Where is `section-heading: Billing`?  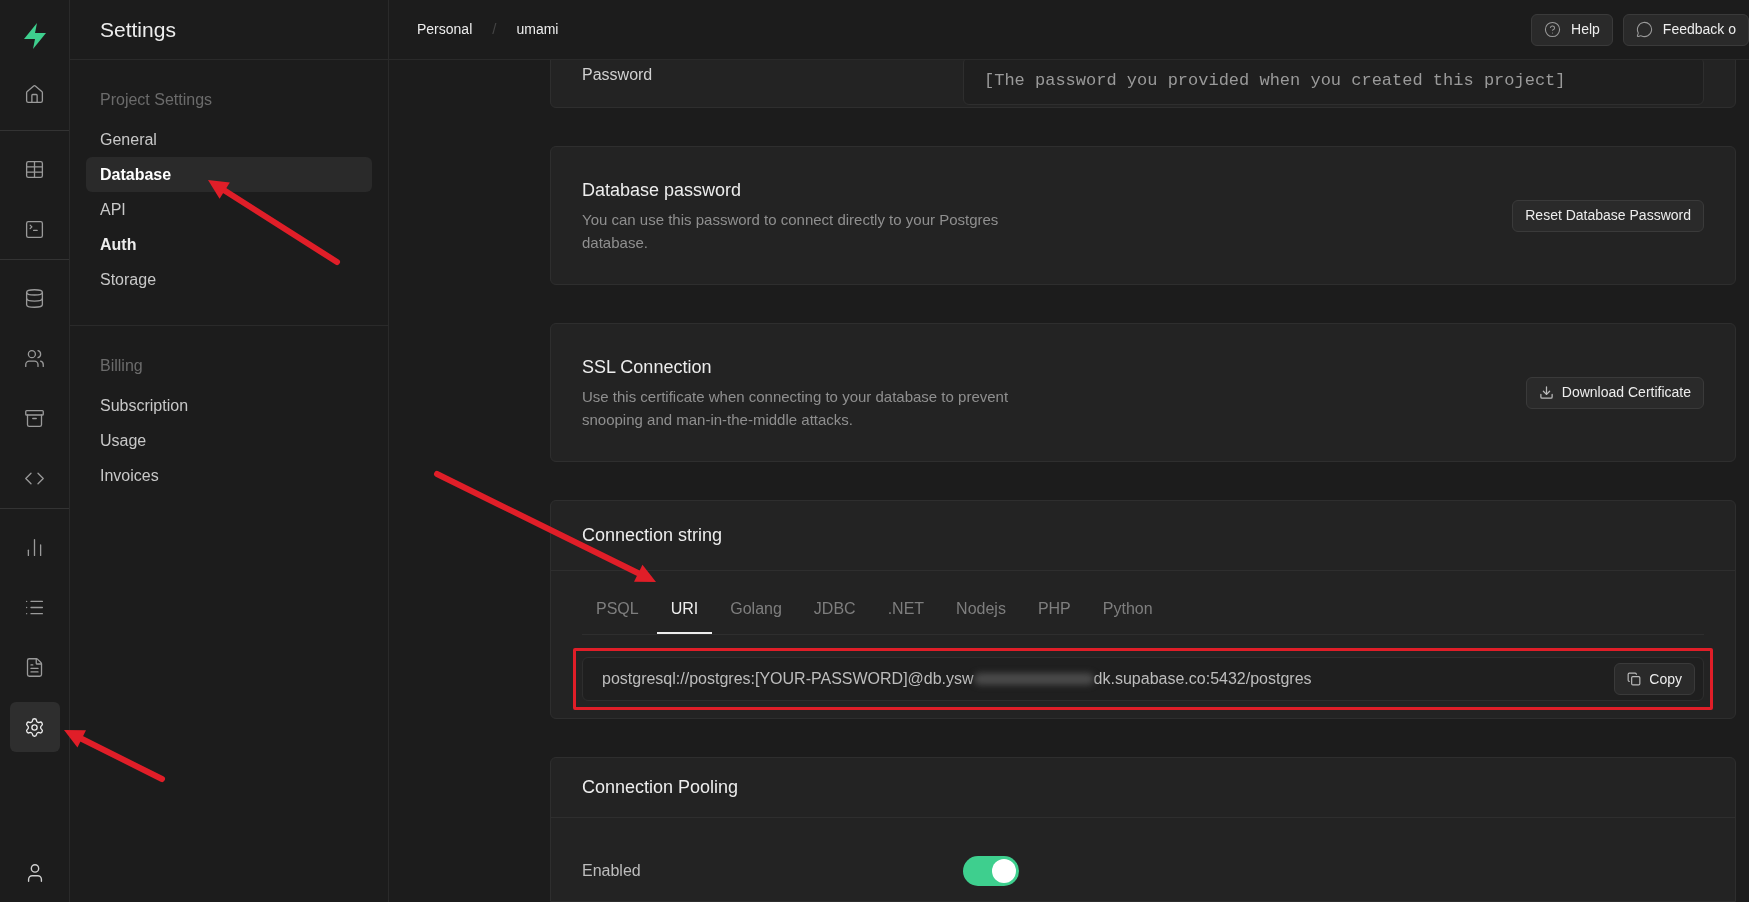 section-heading: Billing is located at coordinates (121, 366).